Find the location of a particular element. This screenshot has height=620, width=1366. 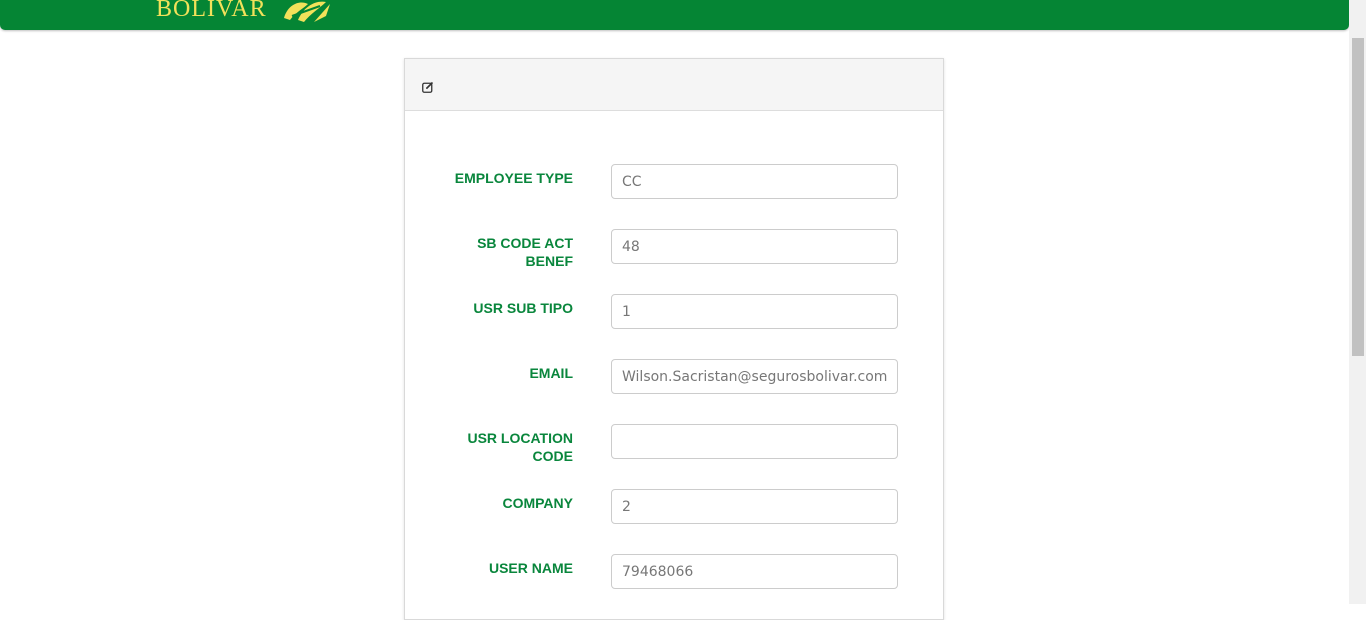

form-row-sb-code-act-benef: SB CODE ACT BENEF is located at coordinates (674, 249).